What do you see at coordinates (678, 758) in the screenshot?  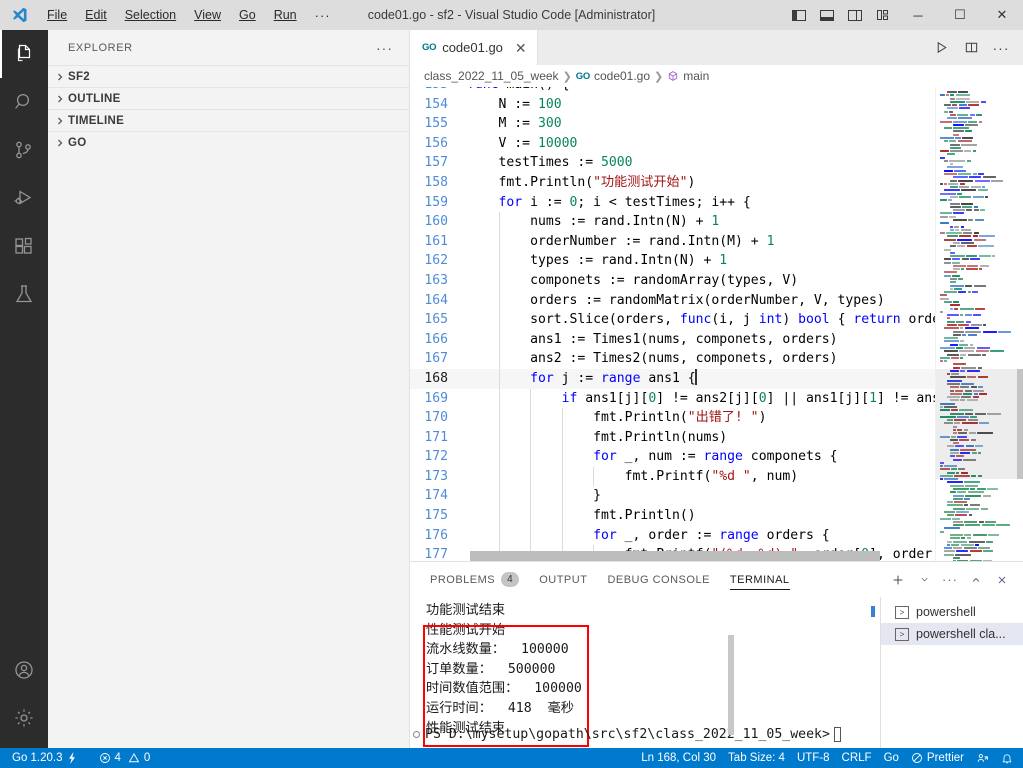 I see `status-cursor-position: Ln 168, Col 30` at bounding box center [678, 758].